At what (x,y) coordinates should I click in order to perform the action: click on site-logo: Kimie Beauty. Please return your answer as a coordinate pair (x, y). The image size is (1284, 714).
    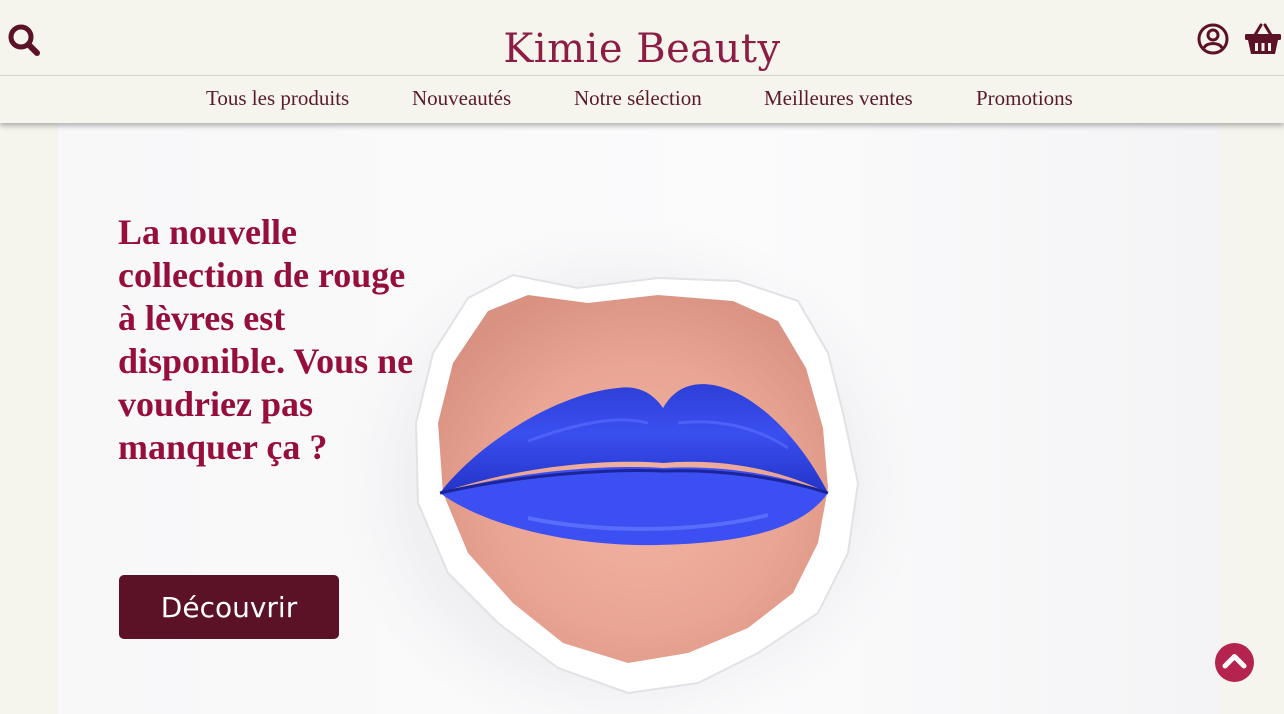
    Looking at the image, I should click on (642, 49).